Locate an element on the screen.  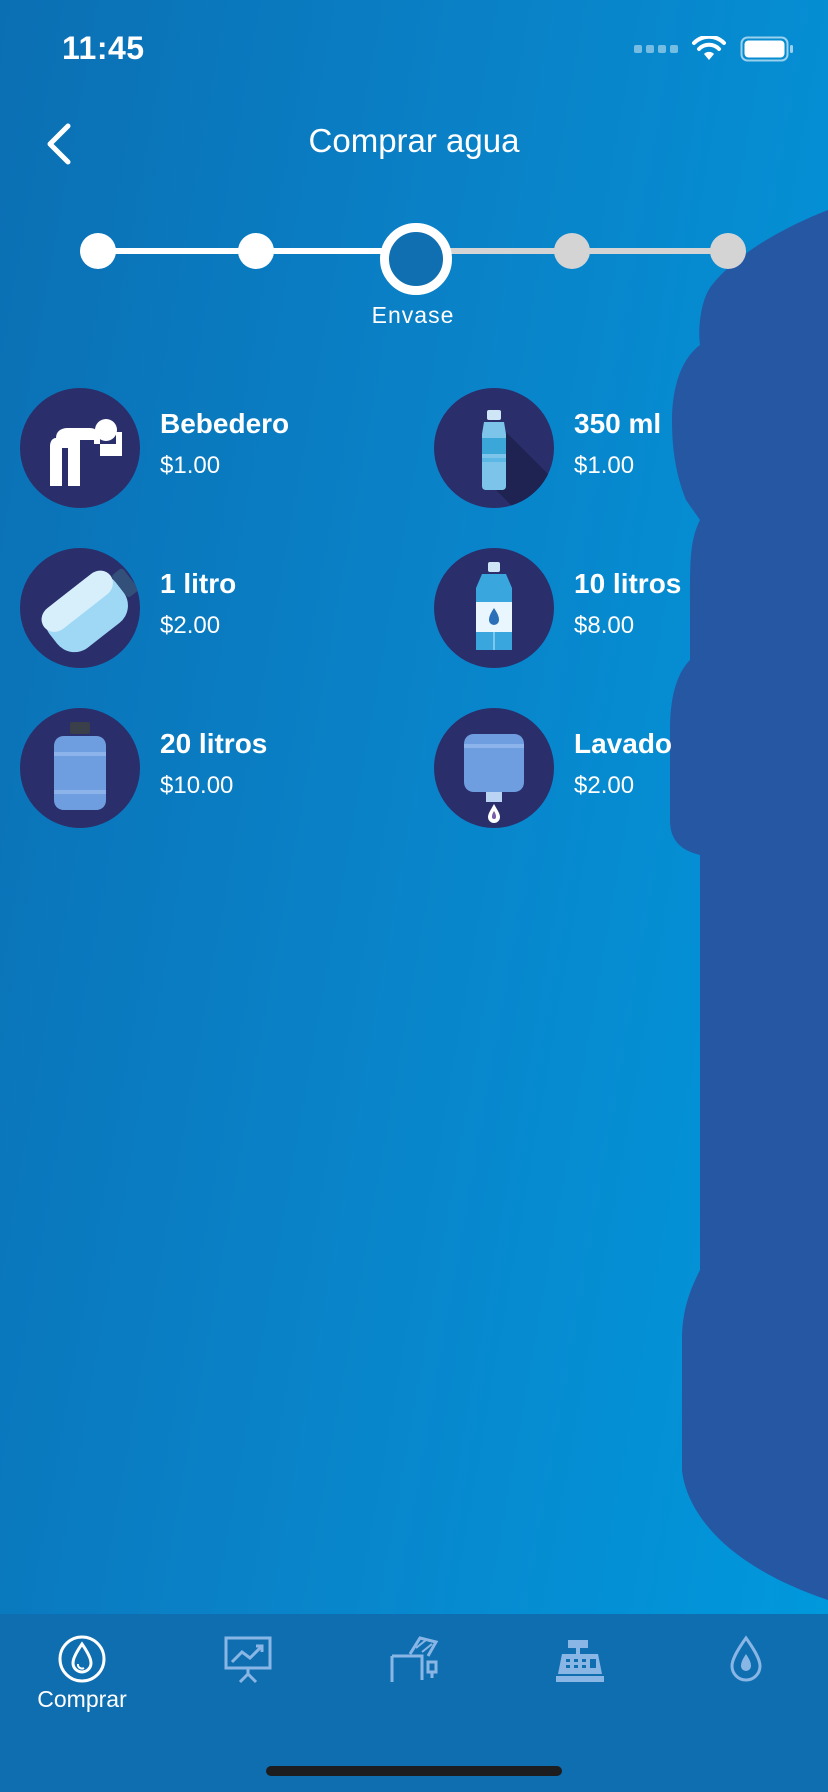
product-bebedero: Bebedero $1.00 is located at coordinates (210, 448).